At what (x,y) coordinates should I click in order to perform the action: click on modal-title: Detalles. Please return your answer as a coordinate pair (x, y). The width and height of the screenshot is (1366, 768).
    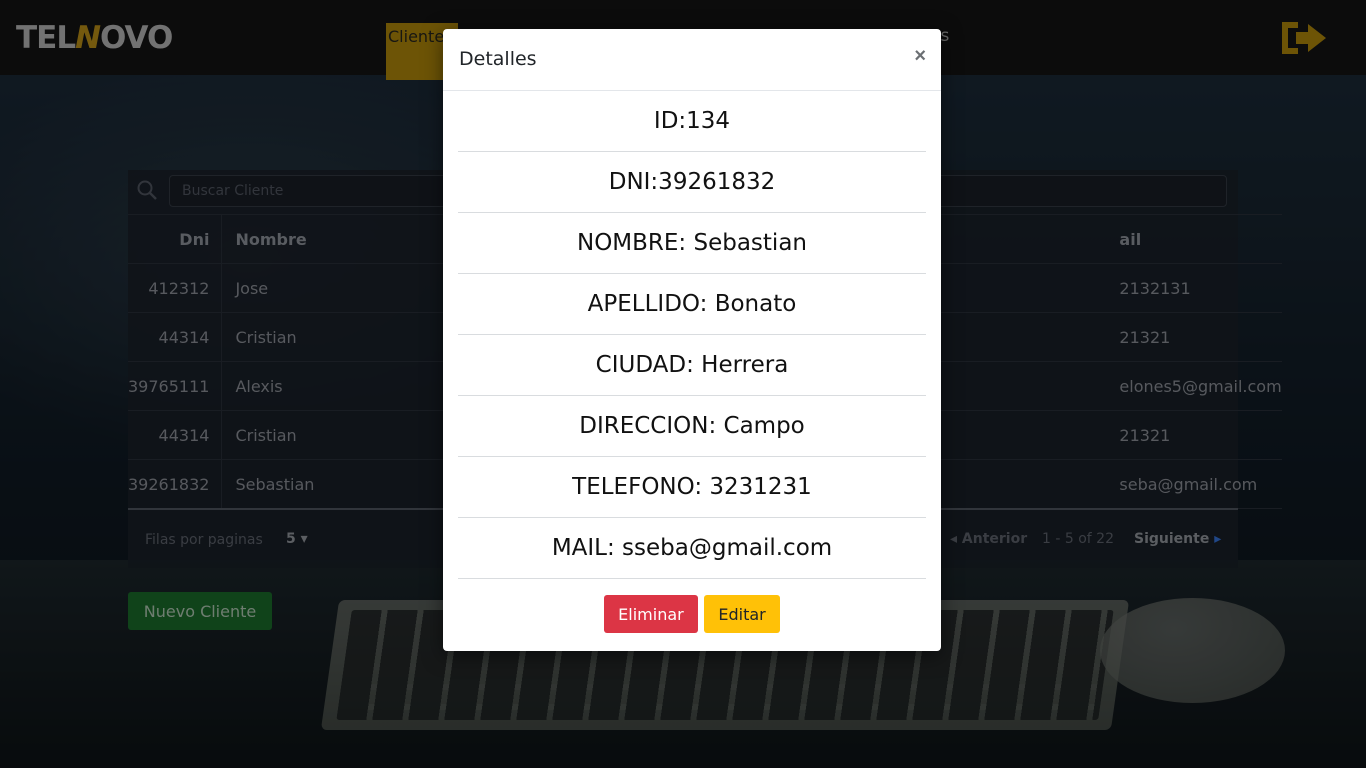
    Looking at the image, I should click on (498, 59).